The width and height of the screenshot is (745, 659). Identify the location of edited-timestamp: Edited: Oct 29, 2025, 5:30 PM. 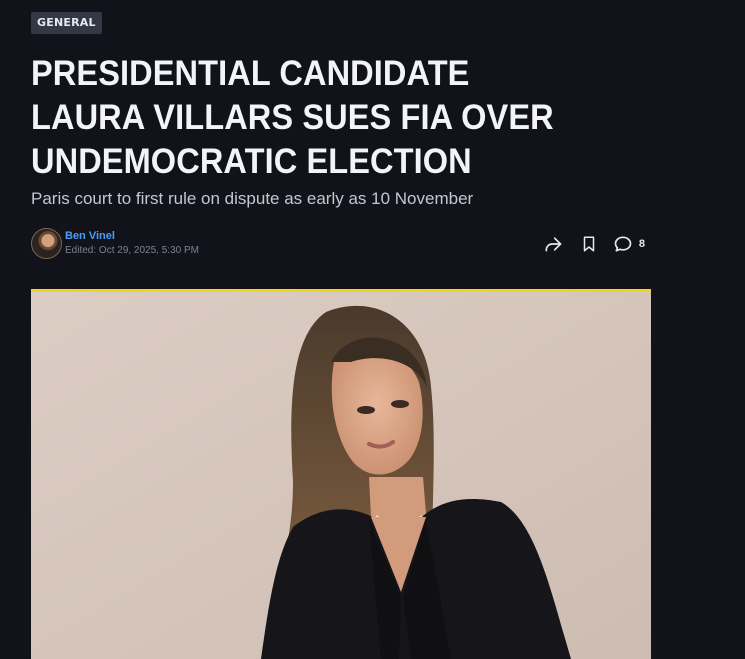
(132, 250).